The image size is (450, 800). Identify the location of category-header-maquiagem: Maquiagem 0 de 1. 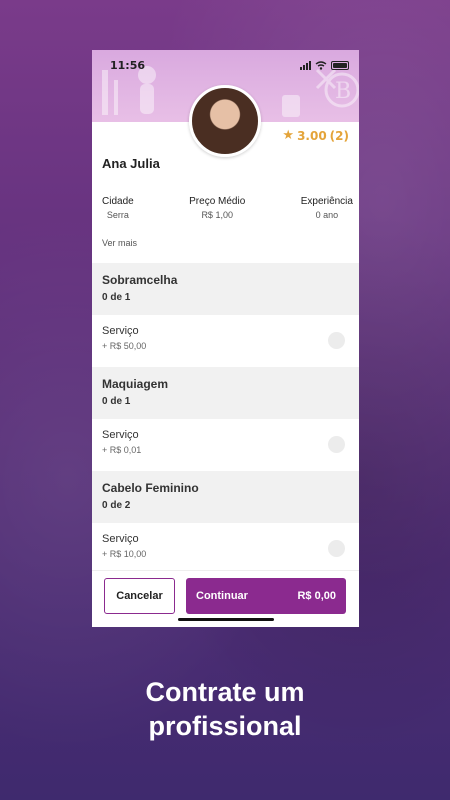
(225, 393).